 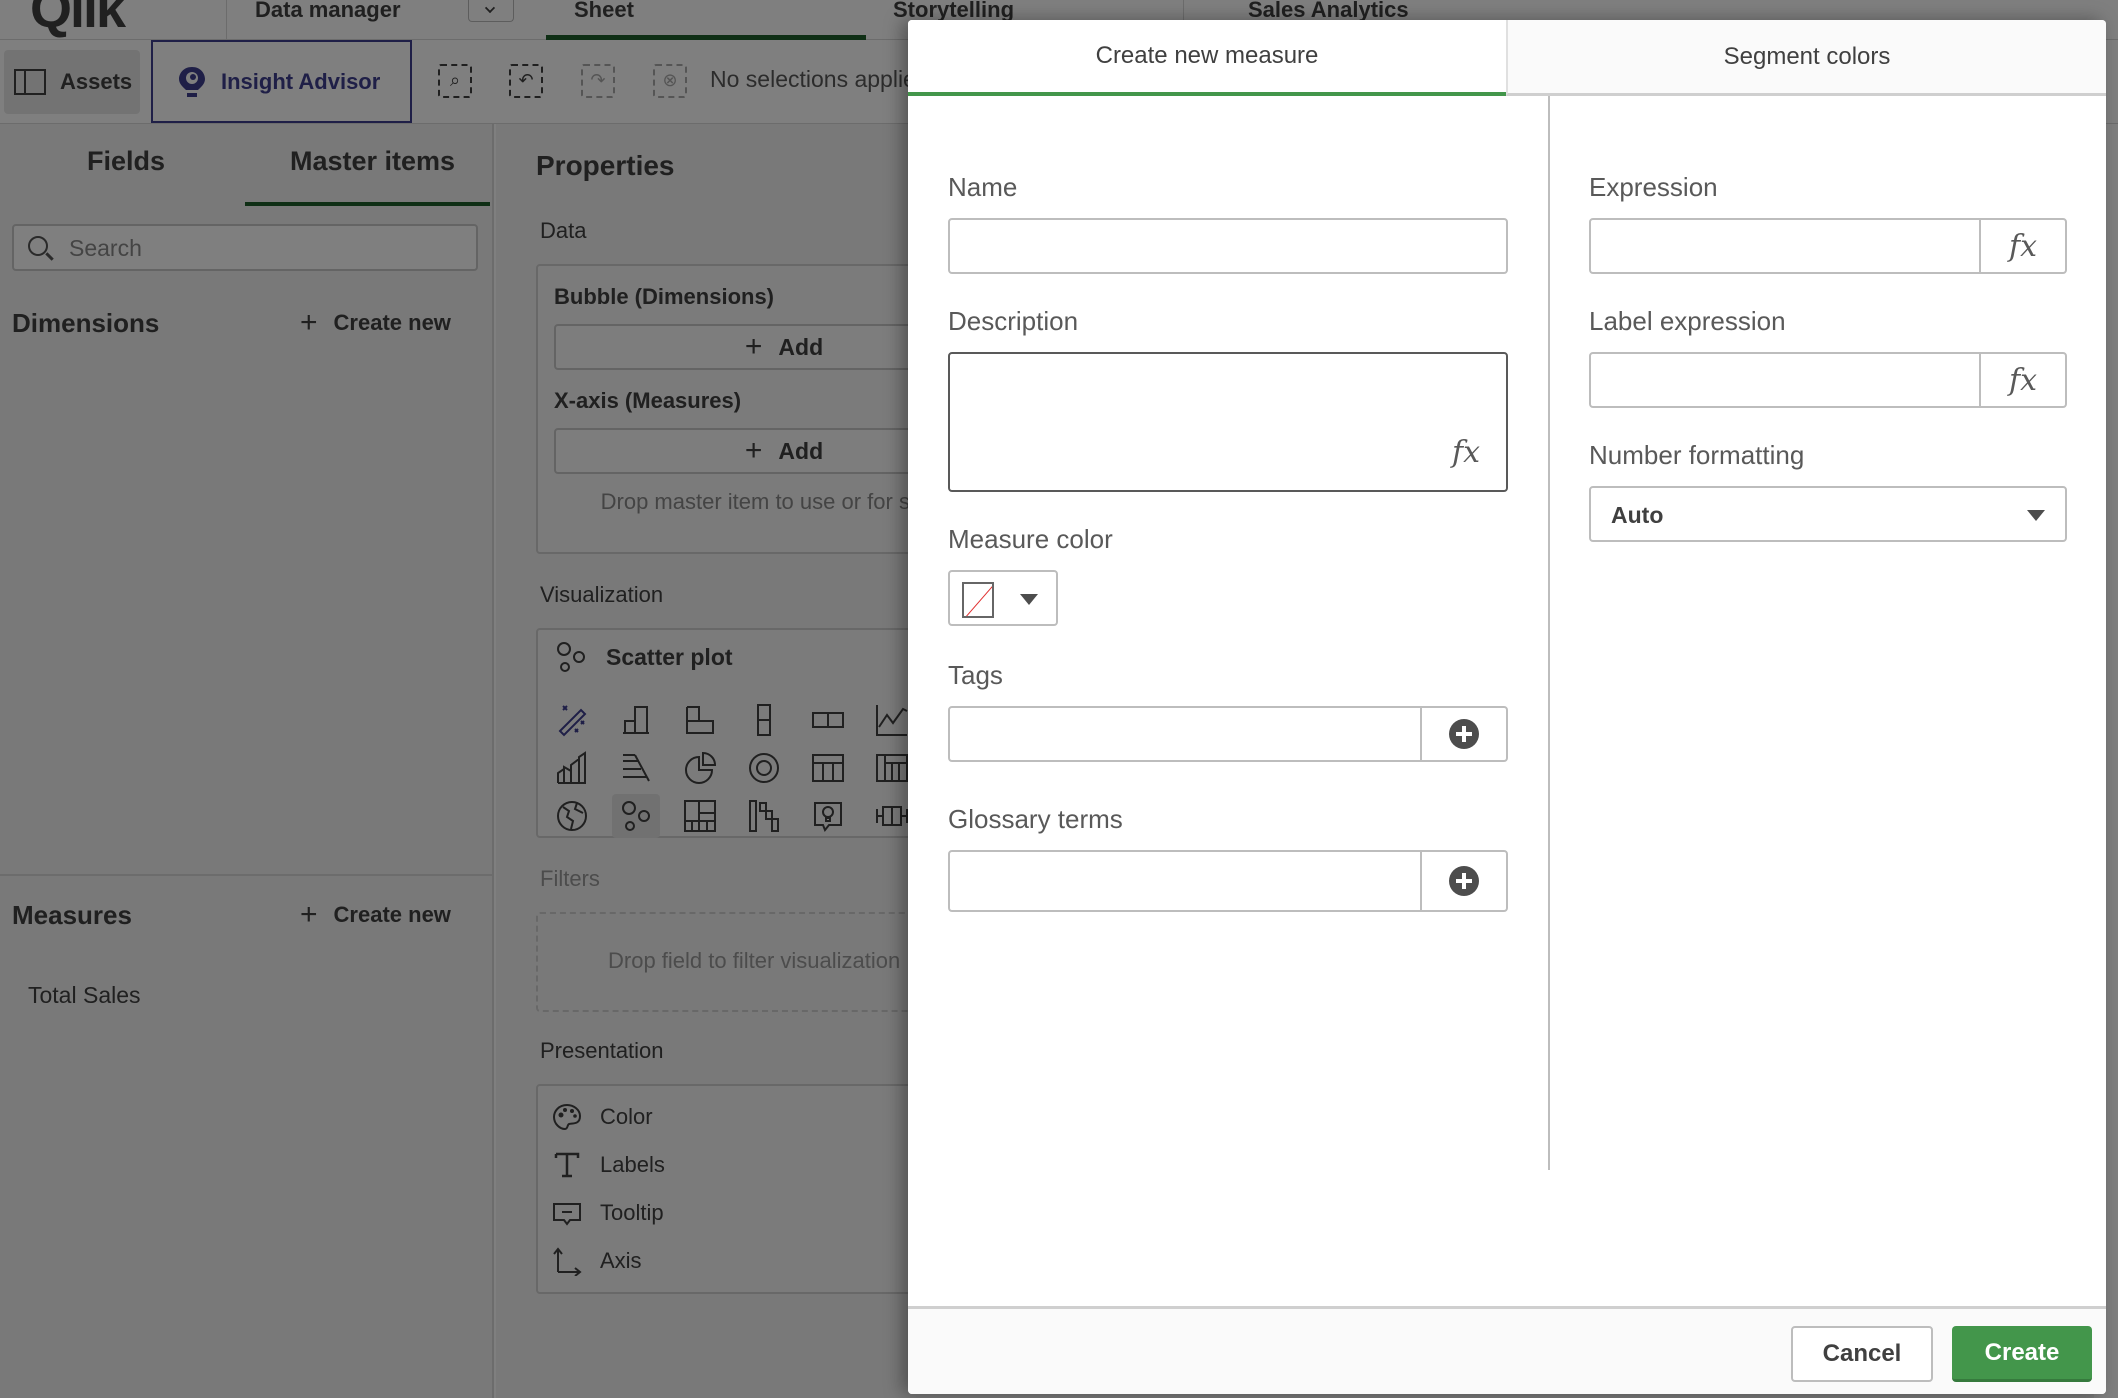 I want to click on name-input, so click(x=1228, y=246).